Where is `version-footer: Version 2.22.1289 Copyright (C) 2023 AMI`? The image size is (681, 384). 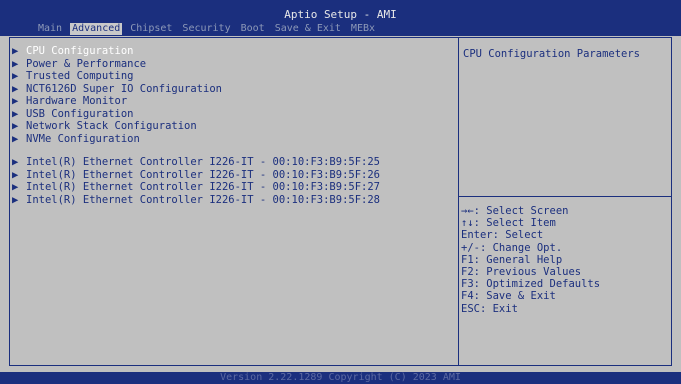
version-footer: Version 2.22.1289 Copyright (C) 2023 AMI is located at coordinates (340, 378).